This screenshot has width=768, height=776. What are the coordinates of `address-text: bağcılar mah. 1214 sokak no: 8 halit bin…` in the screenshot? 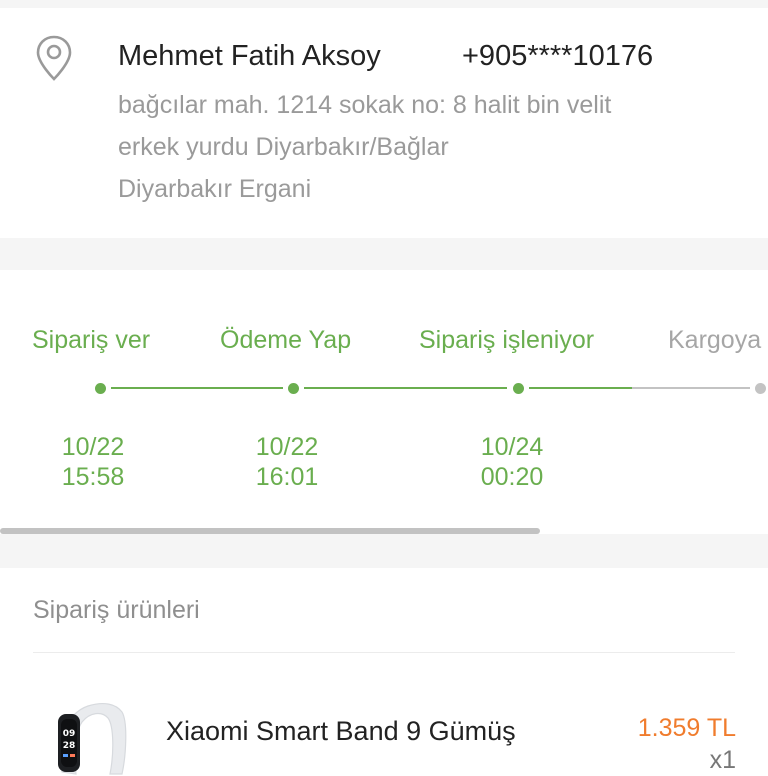 It's located at (418, 147).